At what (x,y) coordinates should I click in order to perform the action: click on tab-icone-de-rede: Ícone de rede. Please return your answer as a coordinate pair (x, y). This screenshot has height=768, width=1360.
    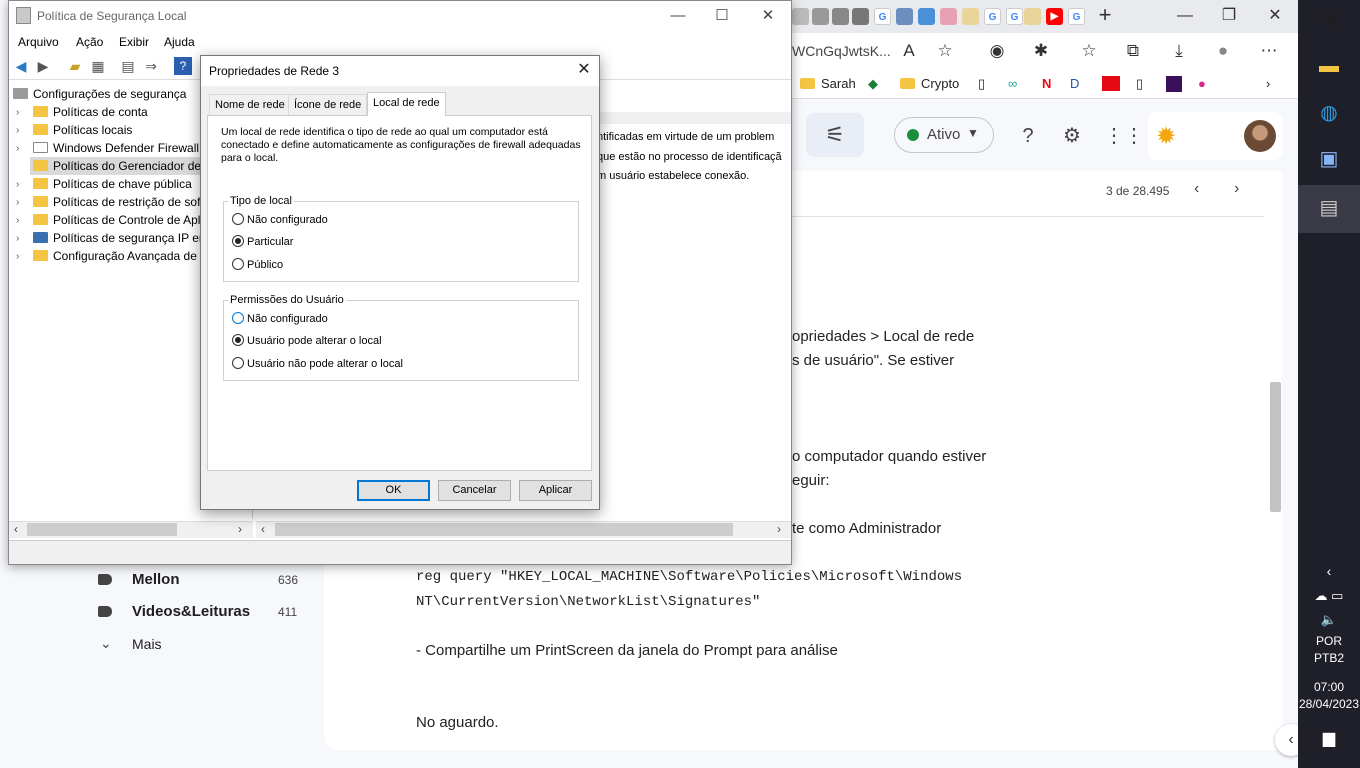
    Looking at the image, I should click on (328, 104).